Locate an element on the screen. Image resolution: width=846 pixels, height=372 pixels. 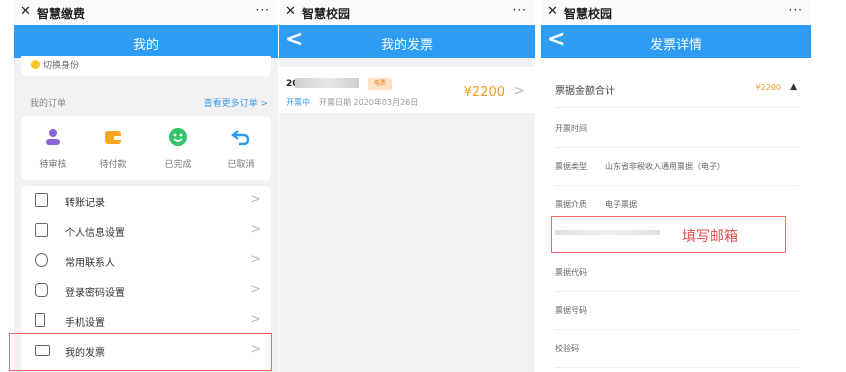
invoices-header-title: 我的发票 is located at coordinates (406, 45).